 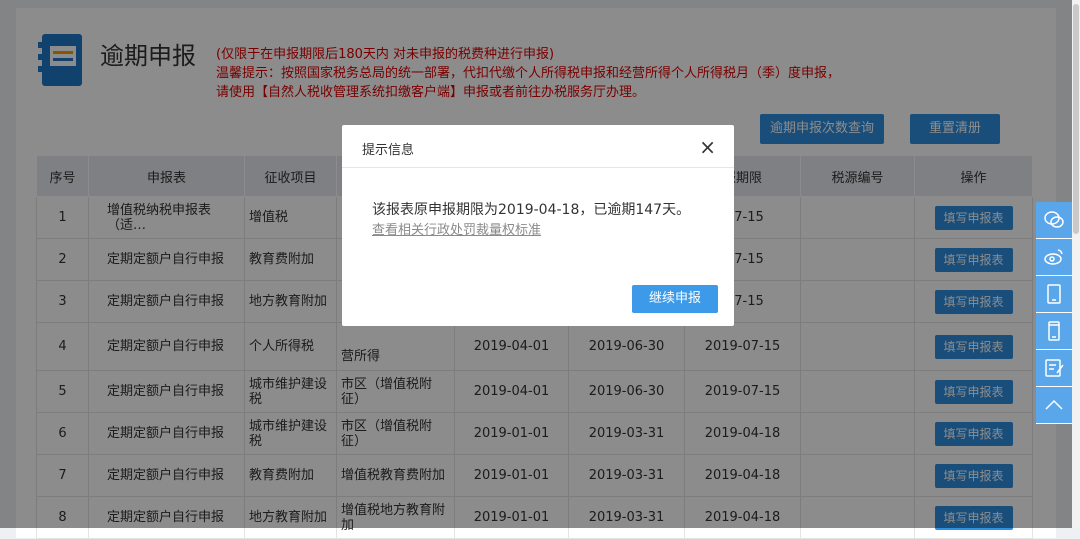 I want to click on close-icon: ×, so click(x=707, y=147).